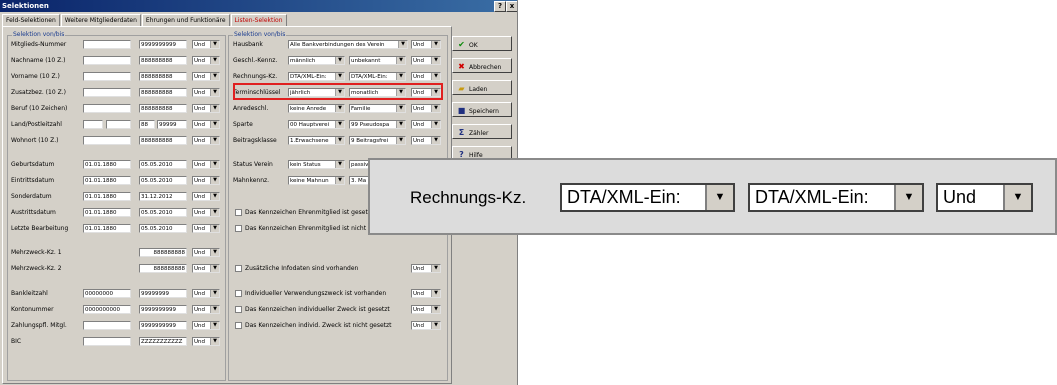 The width and height of the screenshot is (1057, 385). What do you see at coordinates (482, 109) in the screenshot?
I see `save-button: ■ Speichern` at bounding box center [482, 109].